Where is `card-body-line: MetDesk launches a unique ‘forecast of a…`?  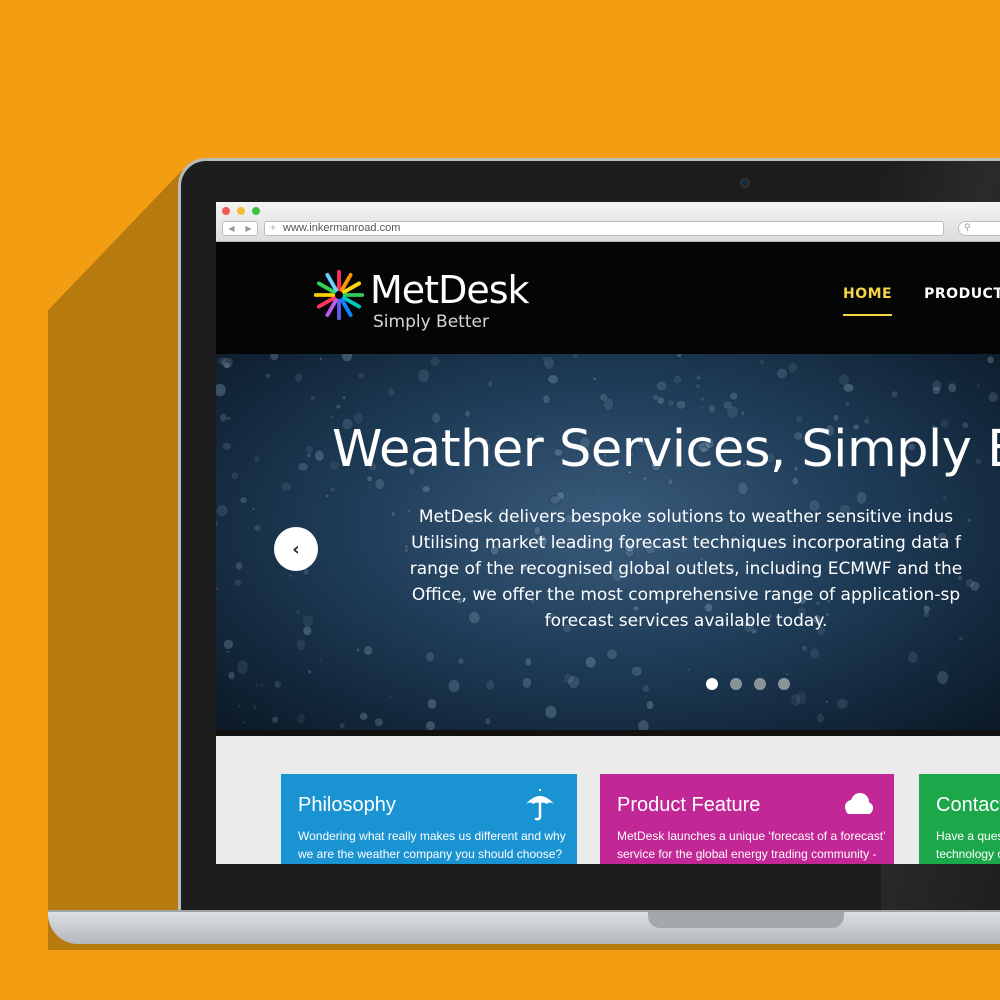 card-body-line: MetDesk launches a unique ‘forecast of a… is located at coordinates (751, 836).